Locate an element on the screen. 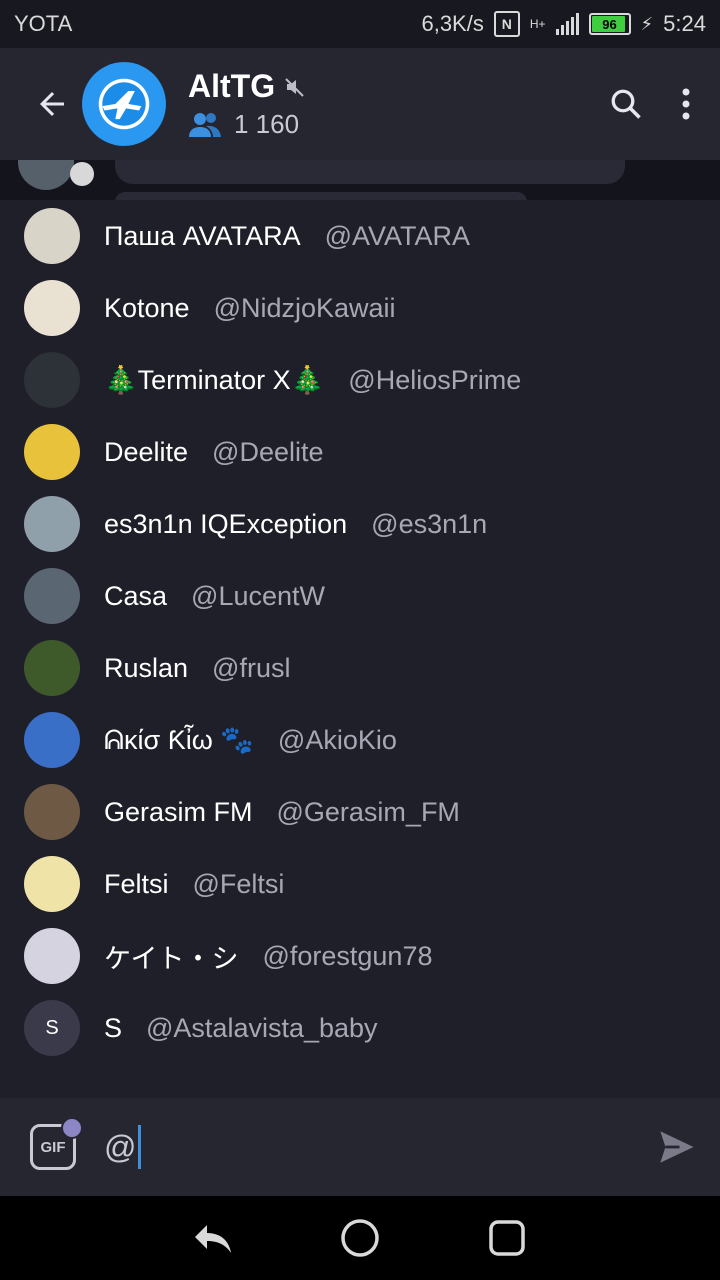  member-count: 1 160 is located at coordinates (267, 124).